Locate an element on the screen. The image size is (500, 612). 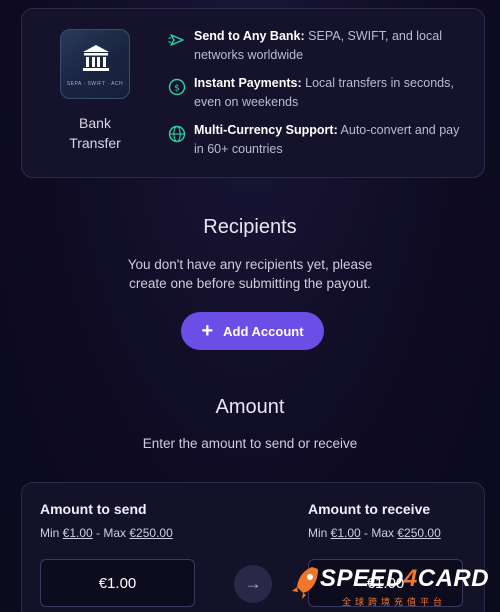
rocket-logo-icon is located at coordinates (305, 583).